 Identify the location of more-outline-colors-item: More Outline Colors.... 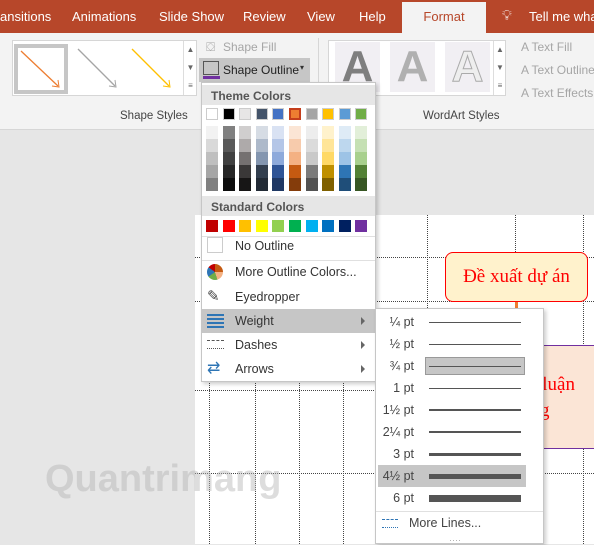
(288, 272).